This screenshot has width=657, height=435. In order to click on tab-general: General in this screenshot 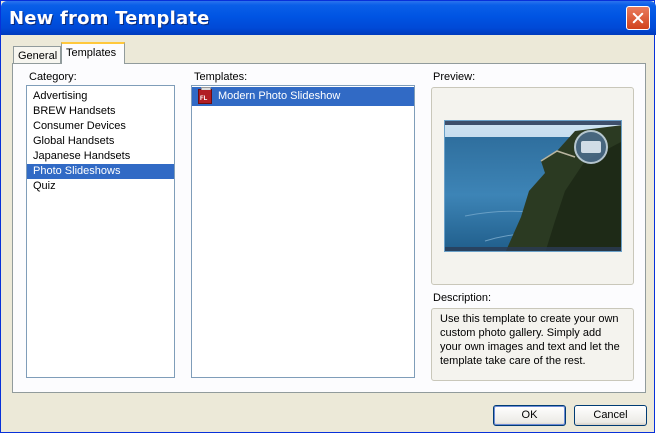, I will do `click(37, 55)`.